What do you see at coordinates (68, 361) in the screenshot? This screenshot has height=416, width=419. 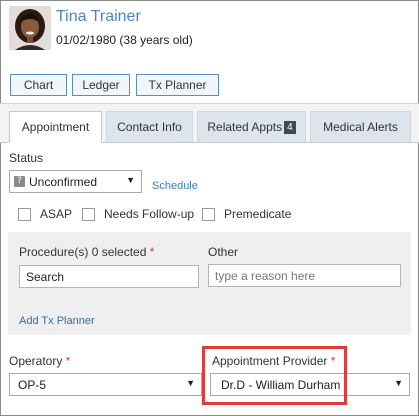 I see `operatory-required-mark: *` at bounding box center [68, 361].